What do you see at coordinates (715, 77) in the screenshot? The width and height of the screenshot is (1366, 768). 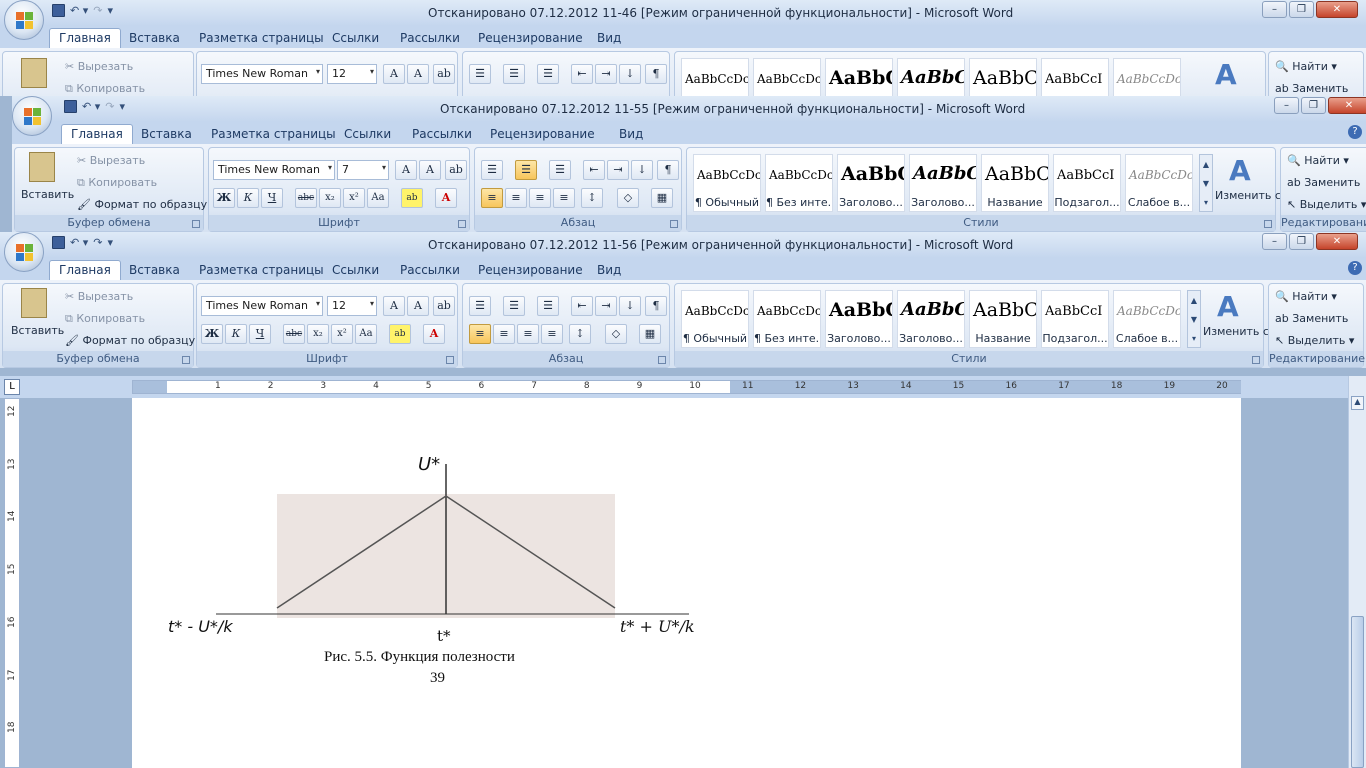 I see `style-normal: AaBbCcDc` at bounding box center [715, 77].